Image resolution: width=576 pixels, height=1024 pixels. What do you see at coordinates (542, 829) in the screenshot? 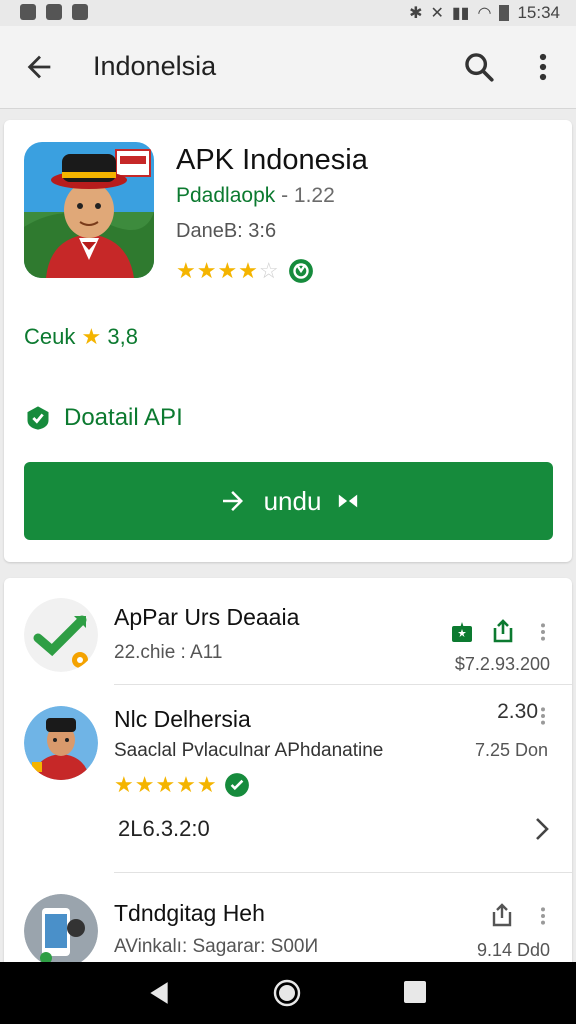
I see `chevron-right-icon` at bounding box center [542, 829].